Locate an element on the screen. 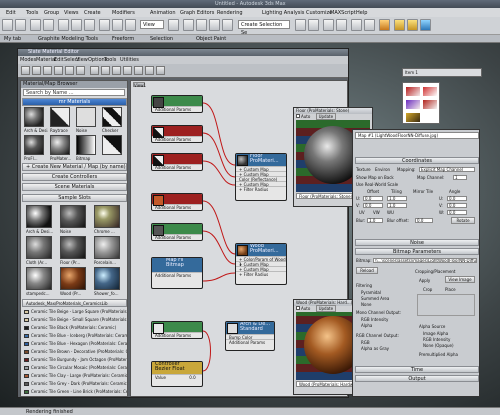 The height and width of the screenshot is (415, 500). menu-edit: Edit is located at coordinates (11, 13).